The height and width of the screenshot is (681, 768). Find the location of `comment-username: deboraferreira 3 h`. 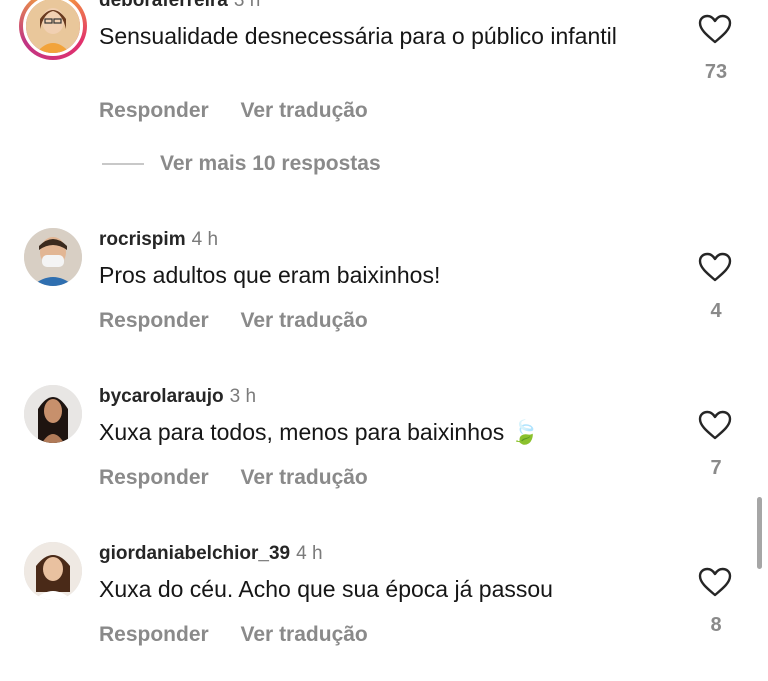

comment-username: deboraferreira 3 h is located at coordinates (179, 6).